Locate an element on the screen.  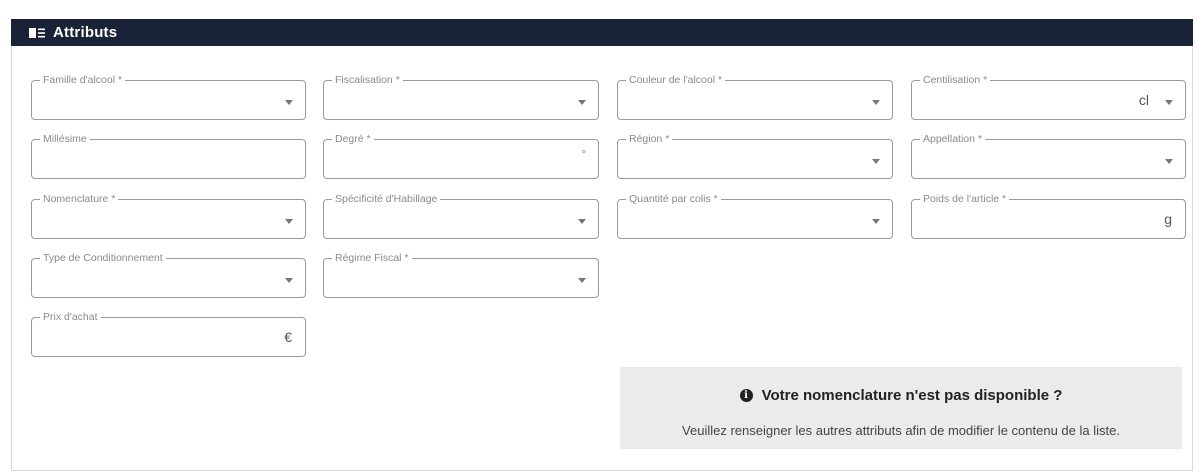
degre-input: Degré * ° is located at coordinates (461, 155).